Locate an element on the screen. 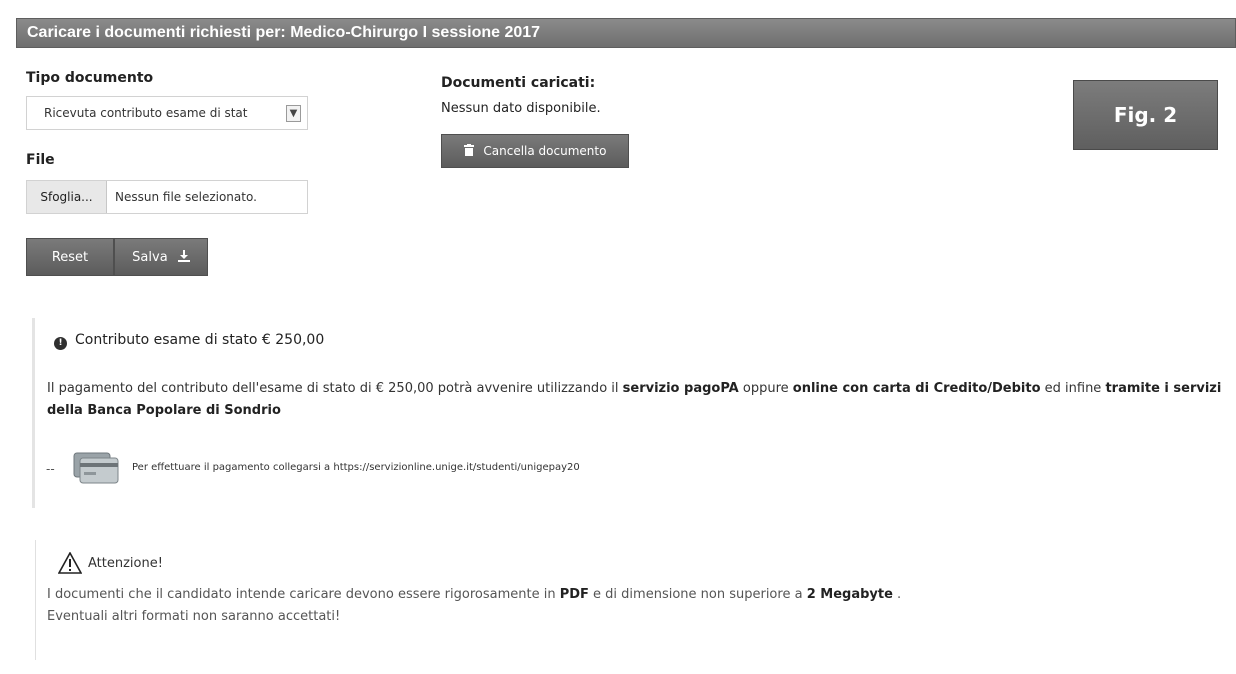 This screenshot has height=674, width=1236. attenzione-bold-size: 2 Megabyte is located at coordinates (849, 594).